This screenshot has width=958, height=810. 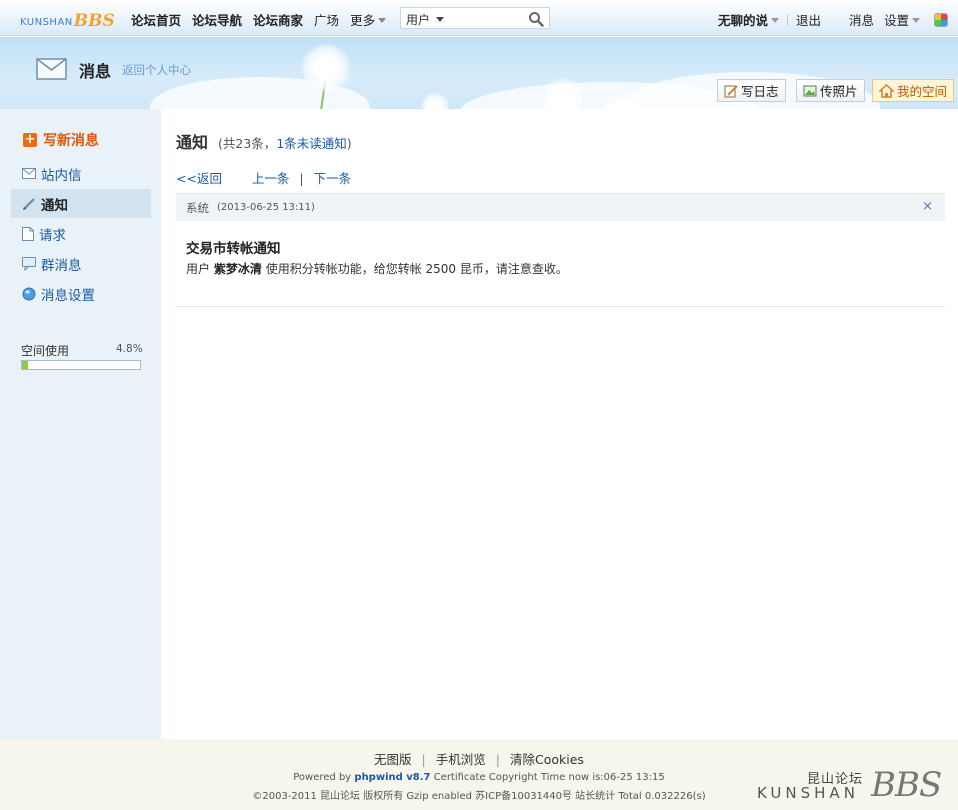 What do you see at coordinates (368, 19) in the screenshot?
I see `nav-more-dropdown: 更多` at bounding box center [368, 19].